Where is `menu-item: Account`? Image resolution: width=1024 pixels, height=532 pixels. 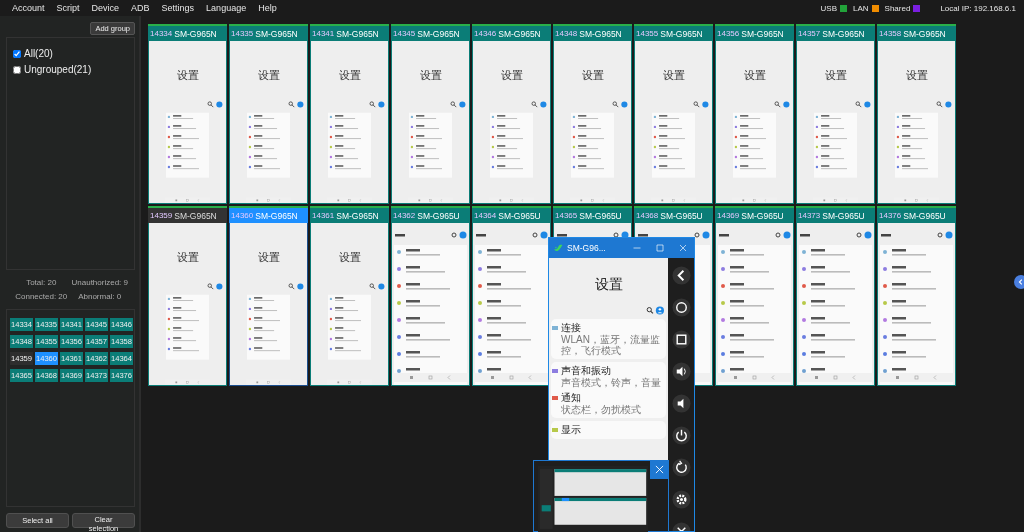
menu-item: Account is located at coordinates (28, 8).